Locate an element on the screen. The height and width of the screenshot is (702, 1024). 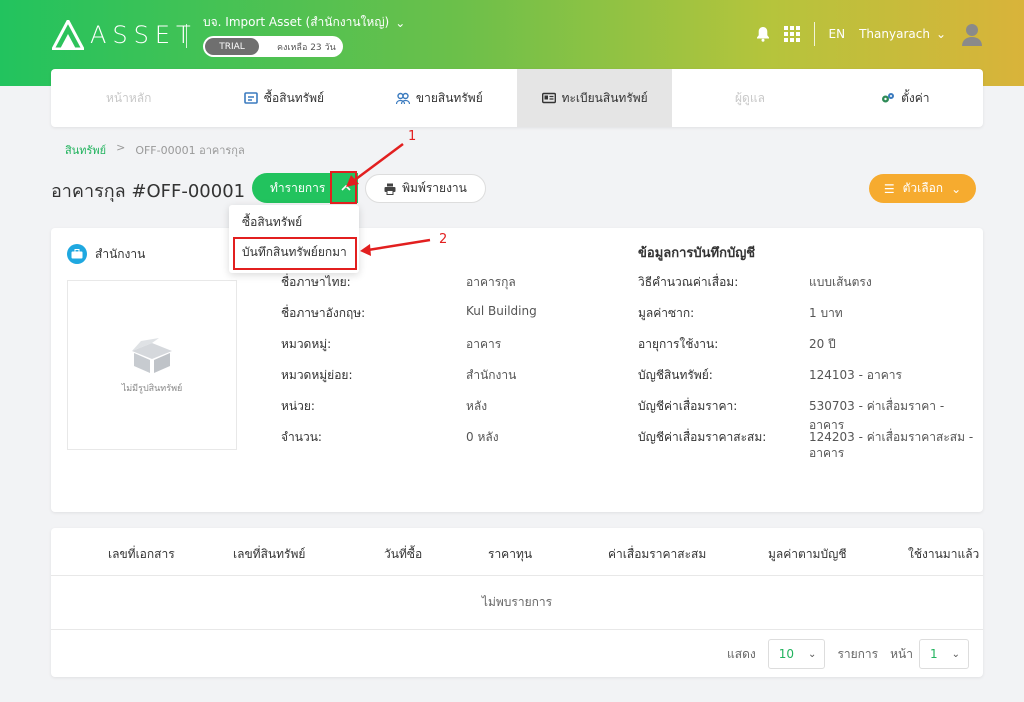
nav-buy-asset: ซื้อสินทรัพย์ is located at coordinates (283, 98).